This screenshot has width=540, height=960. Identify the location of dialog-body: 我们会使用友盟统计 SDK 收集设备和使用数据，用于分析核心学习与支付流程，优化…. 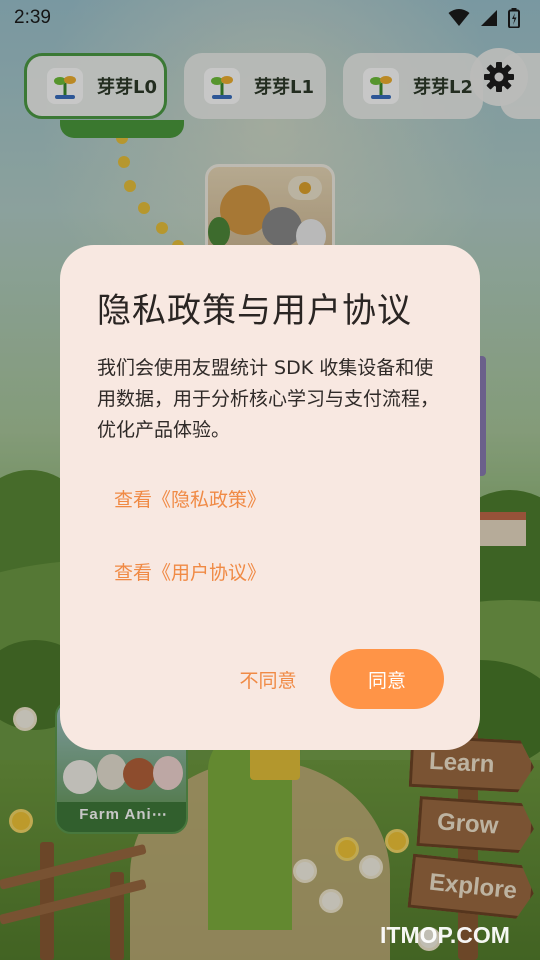
(268, 399).